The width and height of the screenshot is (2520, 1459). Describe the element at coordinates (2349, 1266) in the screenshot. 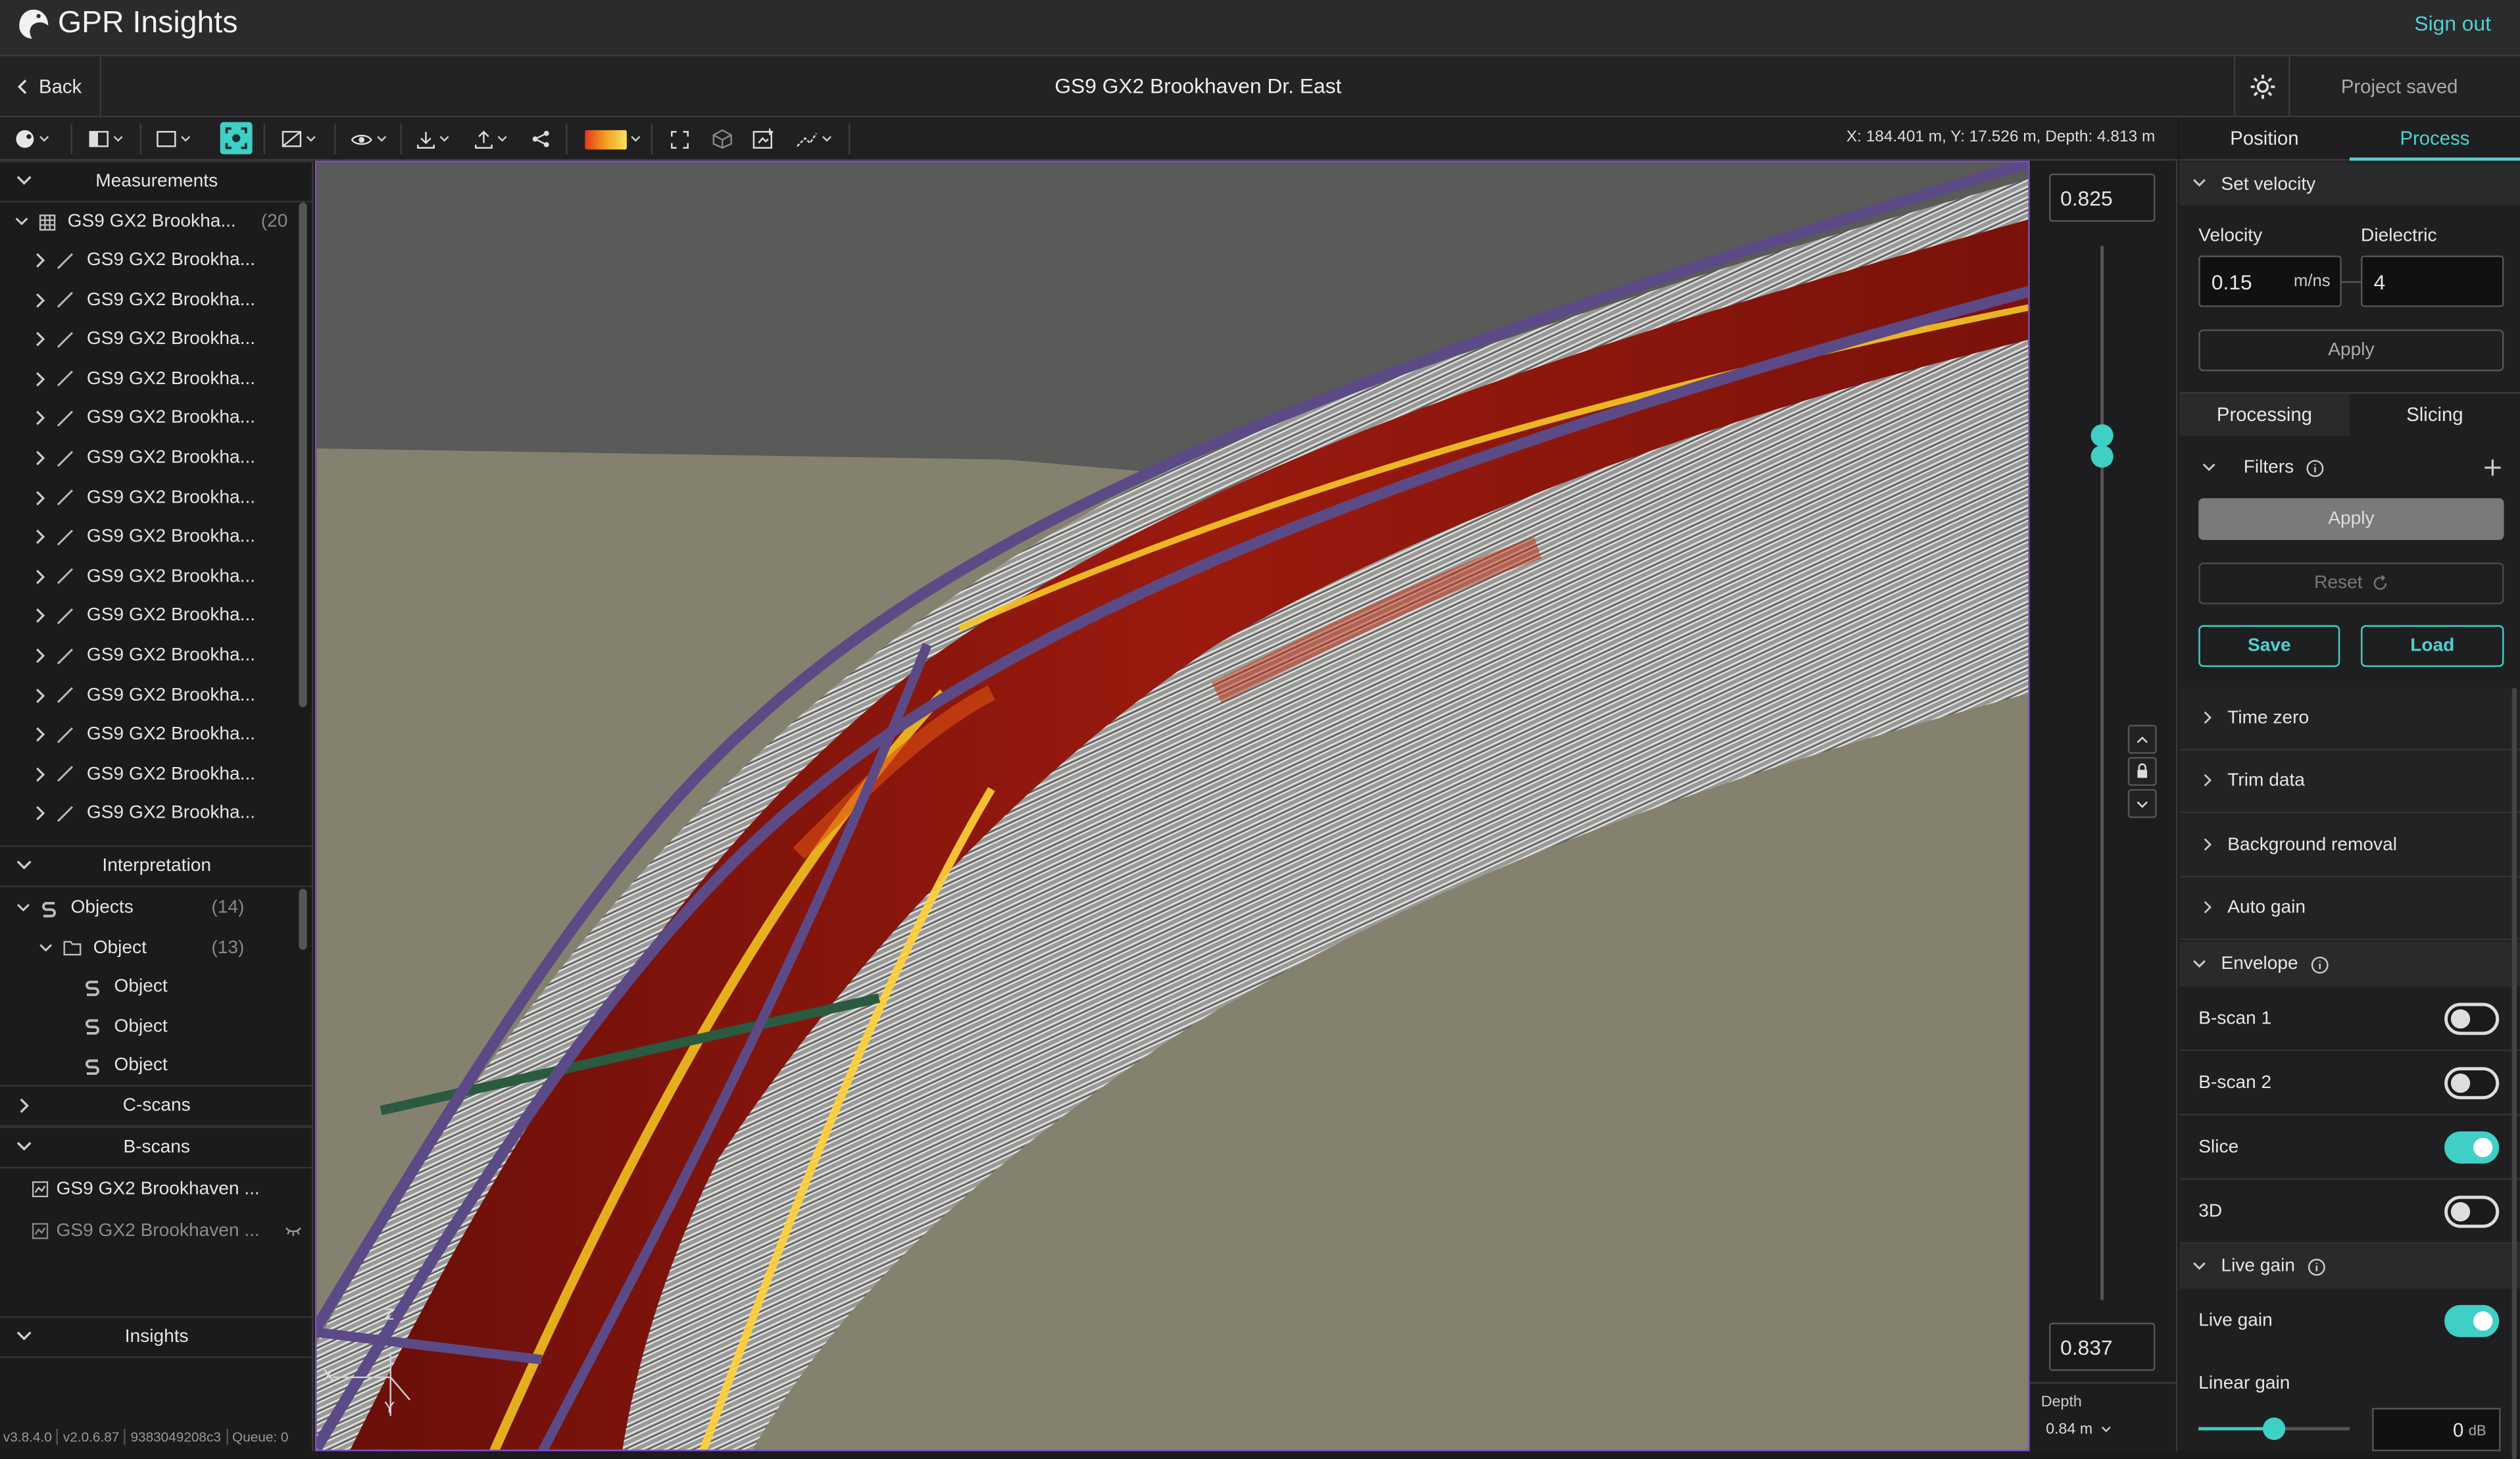

I see `live-gain-header: Live gain` at that location.